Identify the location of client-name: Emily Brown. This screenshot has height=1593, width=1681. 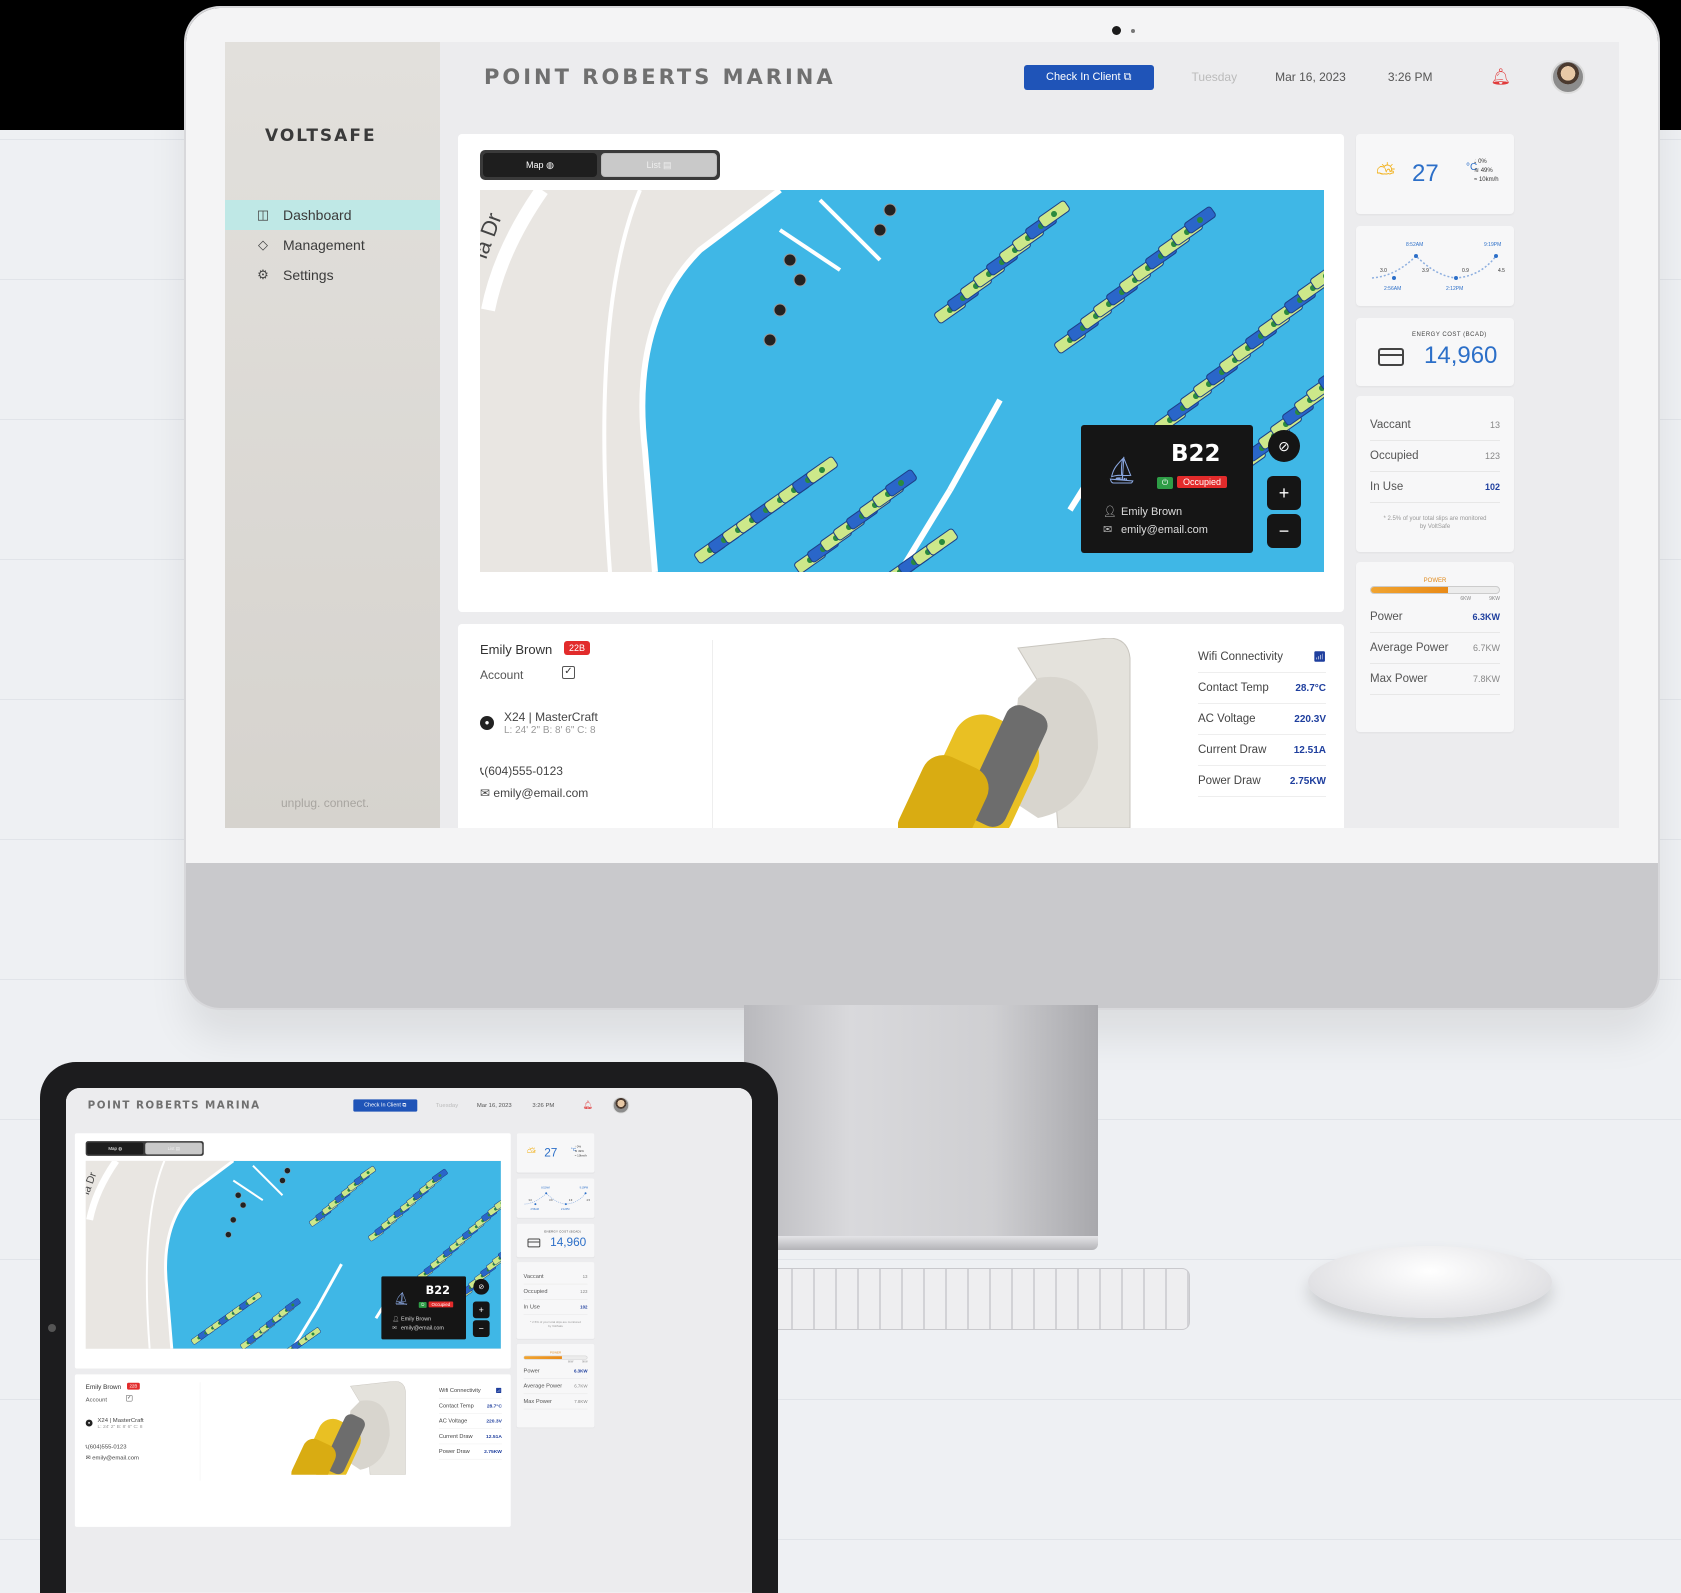
(516, 649).